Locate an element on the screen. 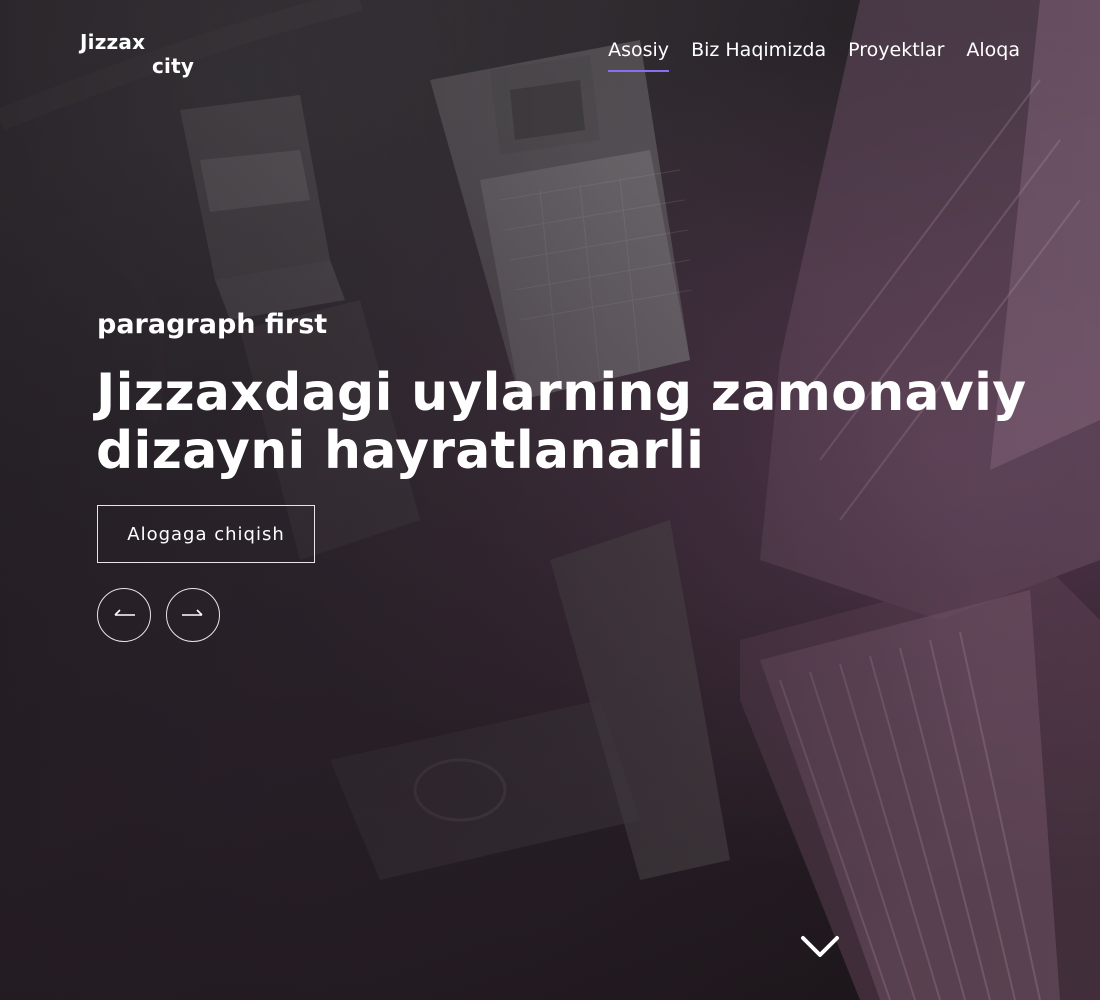 This screenshot has height=1000, width=1100. nav-item-biz-haqimizda: Biz Haqimizda is located at coordinates (758, 54).